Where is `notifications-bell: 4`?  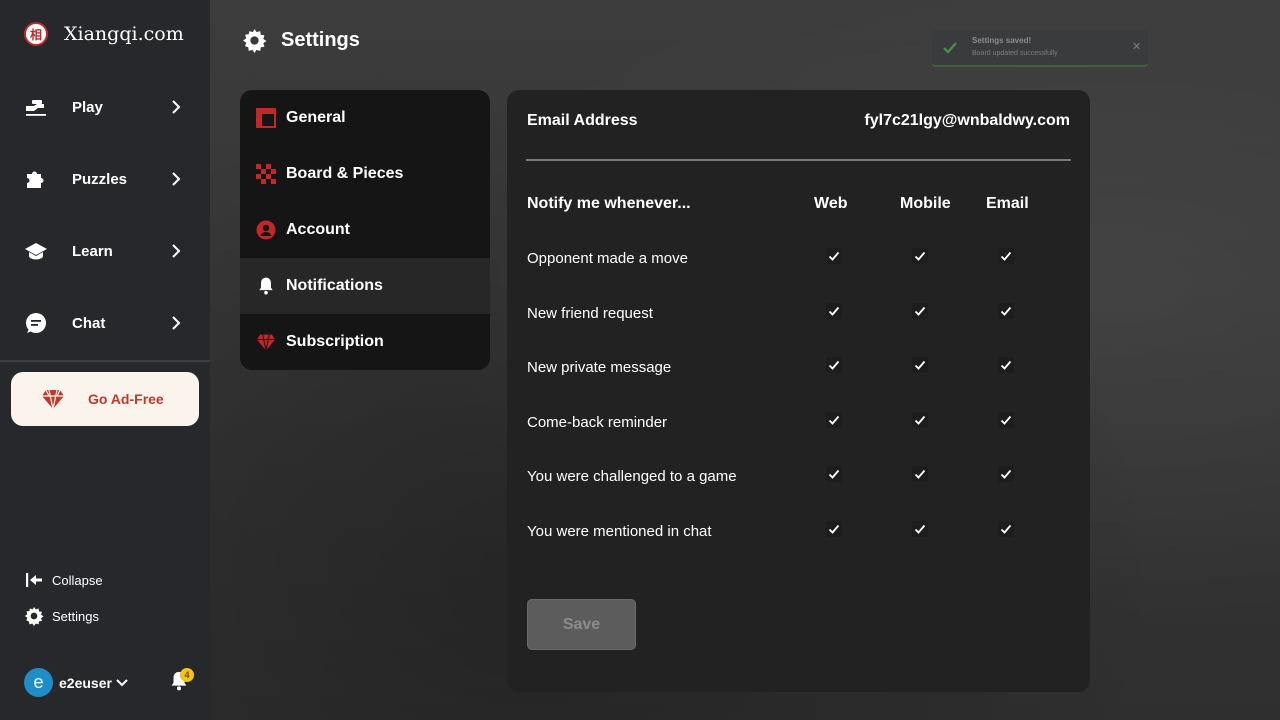
notifications-bell: 4 is located at coordinates (181, 681).